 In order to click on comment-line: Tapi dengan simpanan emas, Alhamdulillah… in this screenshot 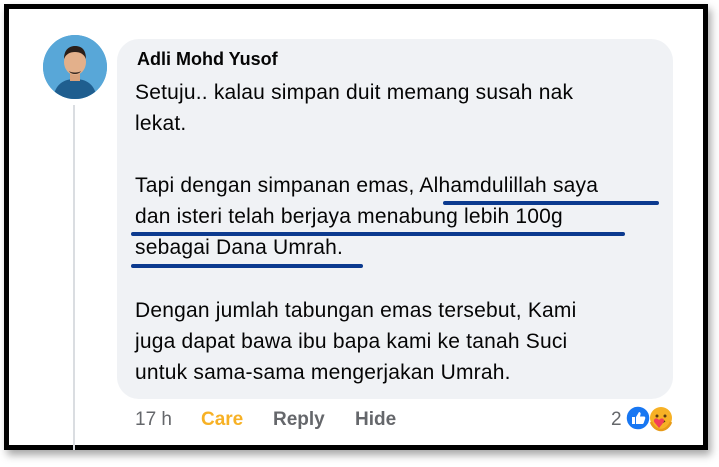, I will do `click(367, 185)`.